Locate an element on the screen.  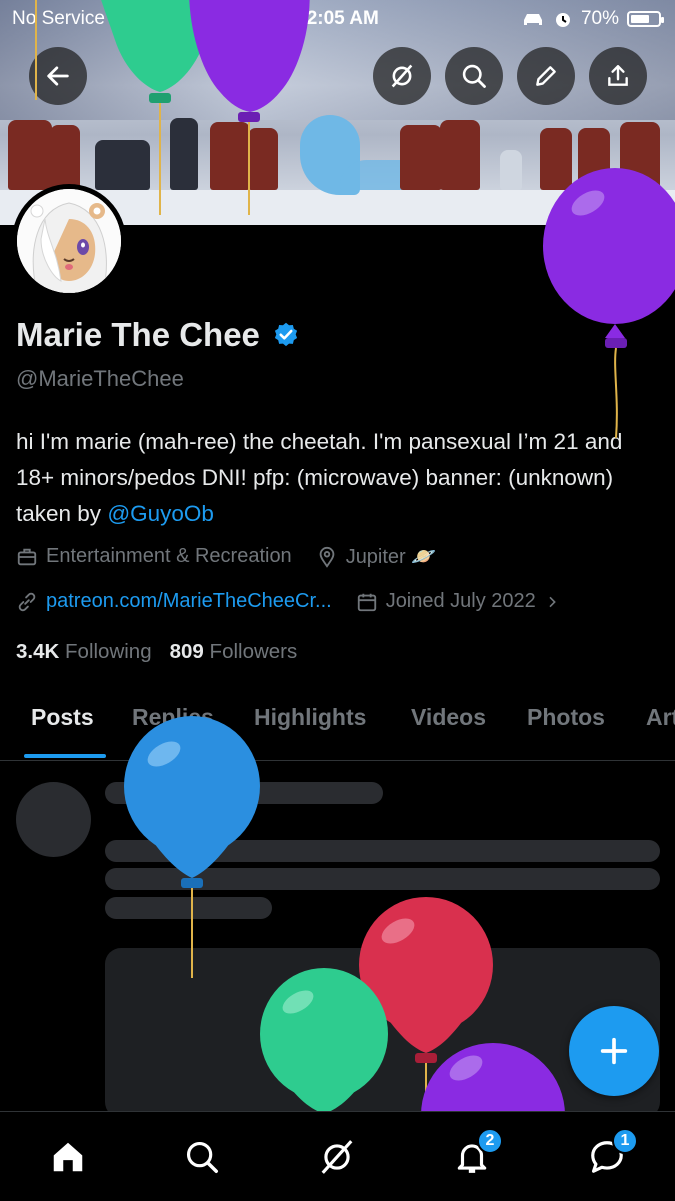
link-icon is located at coordinates (27, 601).